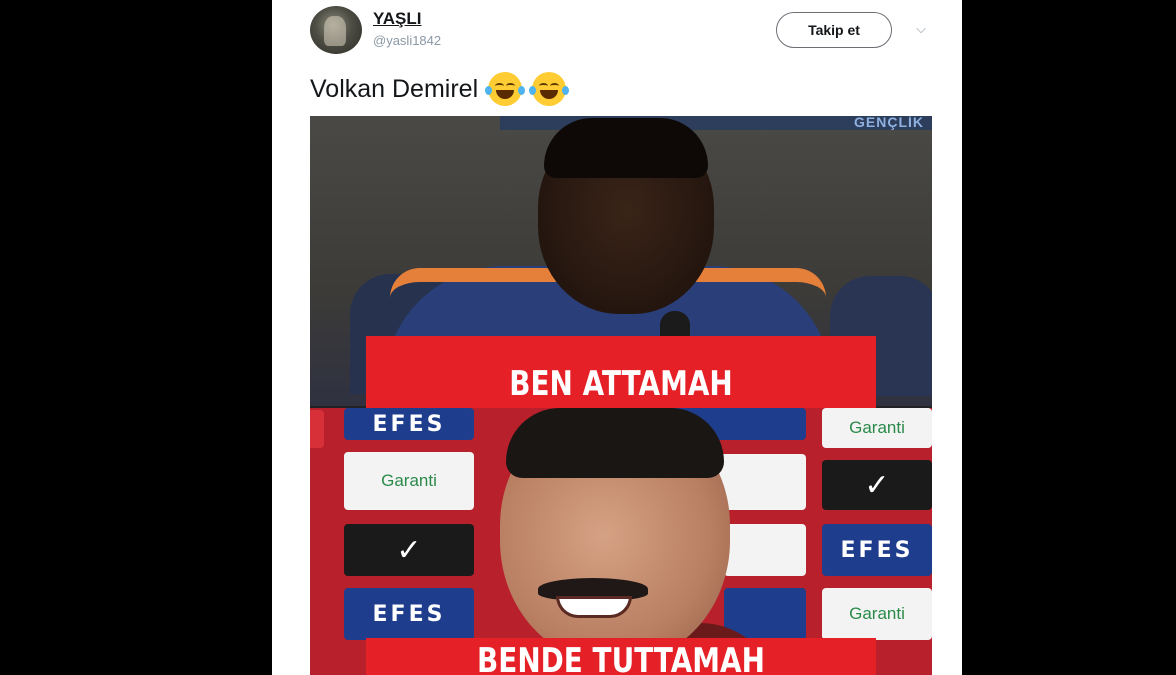 This screenshot has height=675, width=1176. What do you see at coordinates (407, 40) in the screenshot?
I see `author-handle: @yasli1842` at bounding box center [407, 40].